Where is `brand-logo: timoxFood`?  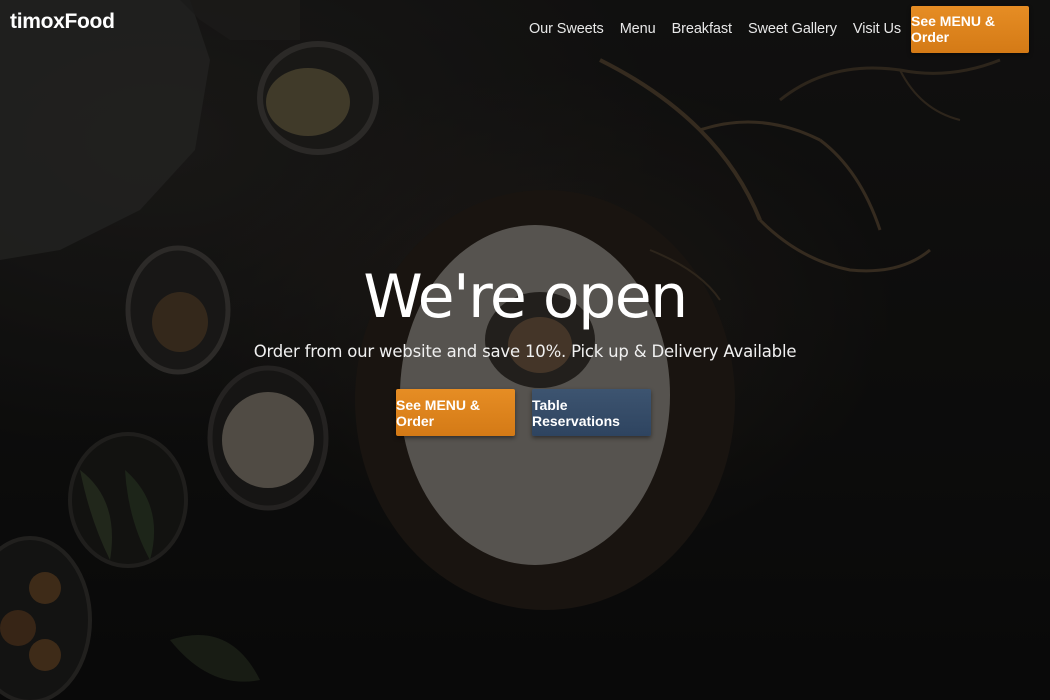
brand-logo: timoxFood is located at coordinates (62, 22).